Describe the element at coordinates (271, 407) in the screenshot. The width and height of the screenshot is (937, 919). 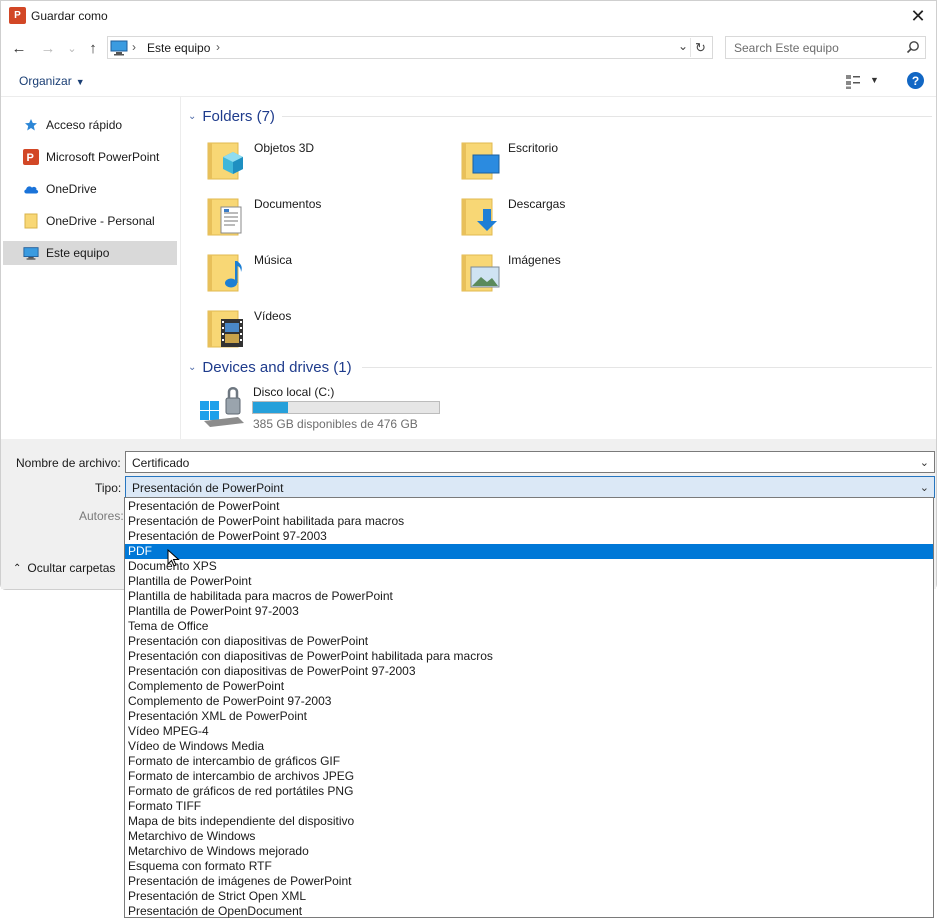
I see `drive-usage-fill` at that location.